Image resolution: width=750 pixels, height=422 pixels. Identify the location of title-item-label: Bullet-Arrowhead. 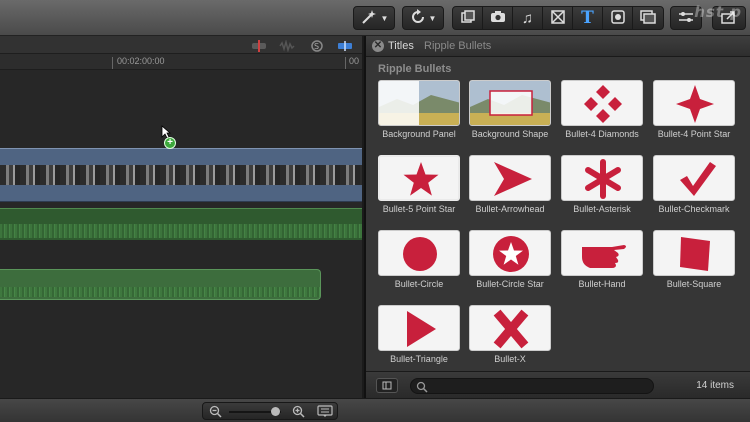
(510, 209).